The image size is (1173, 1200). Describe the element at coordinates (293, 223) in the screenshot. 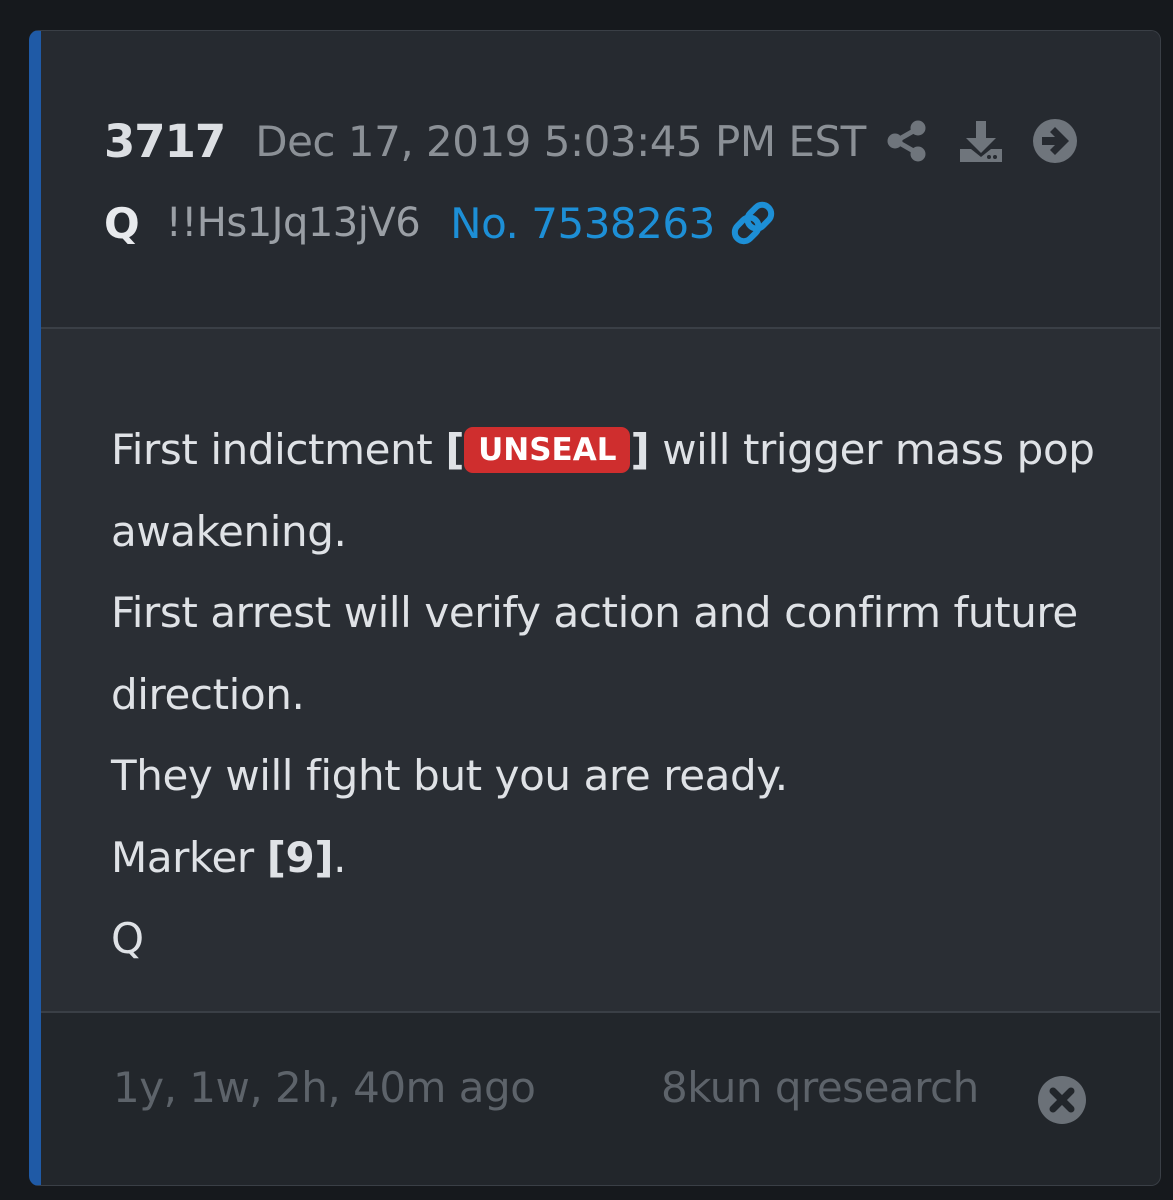

I see `tripcode: !!Hs1Jq13jV6` at that location.